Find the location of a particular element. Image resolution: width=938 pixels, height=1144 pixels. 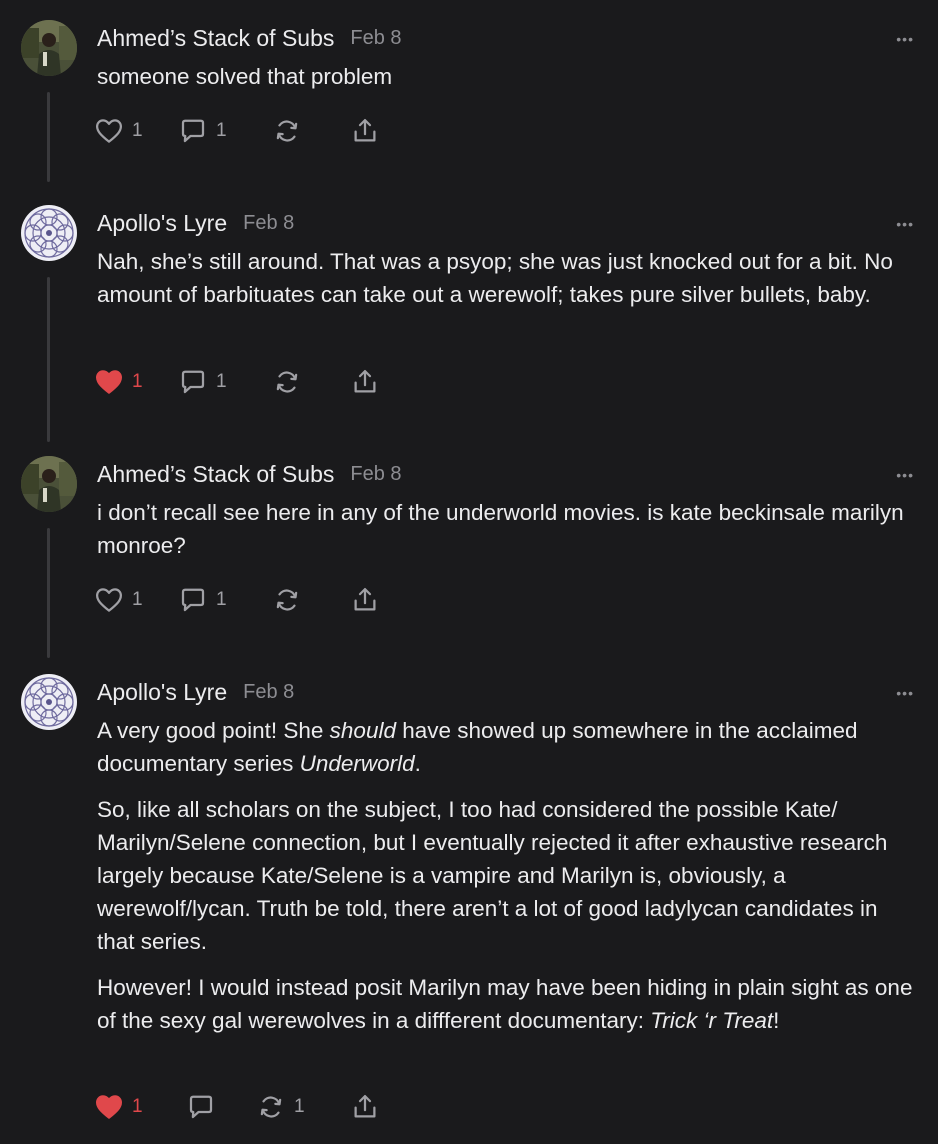

restack-button: 1 is located at coordinates (280, 1107).